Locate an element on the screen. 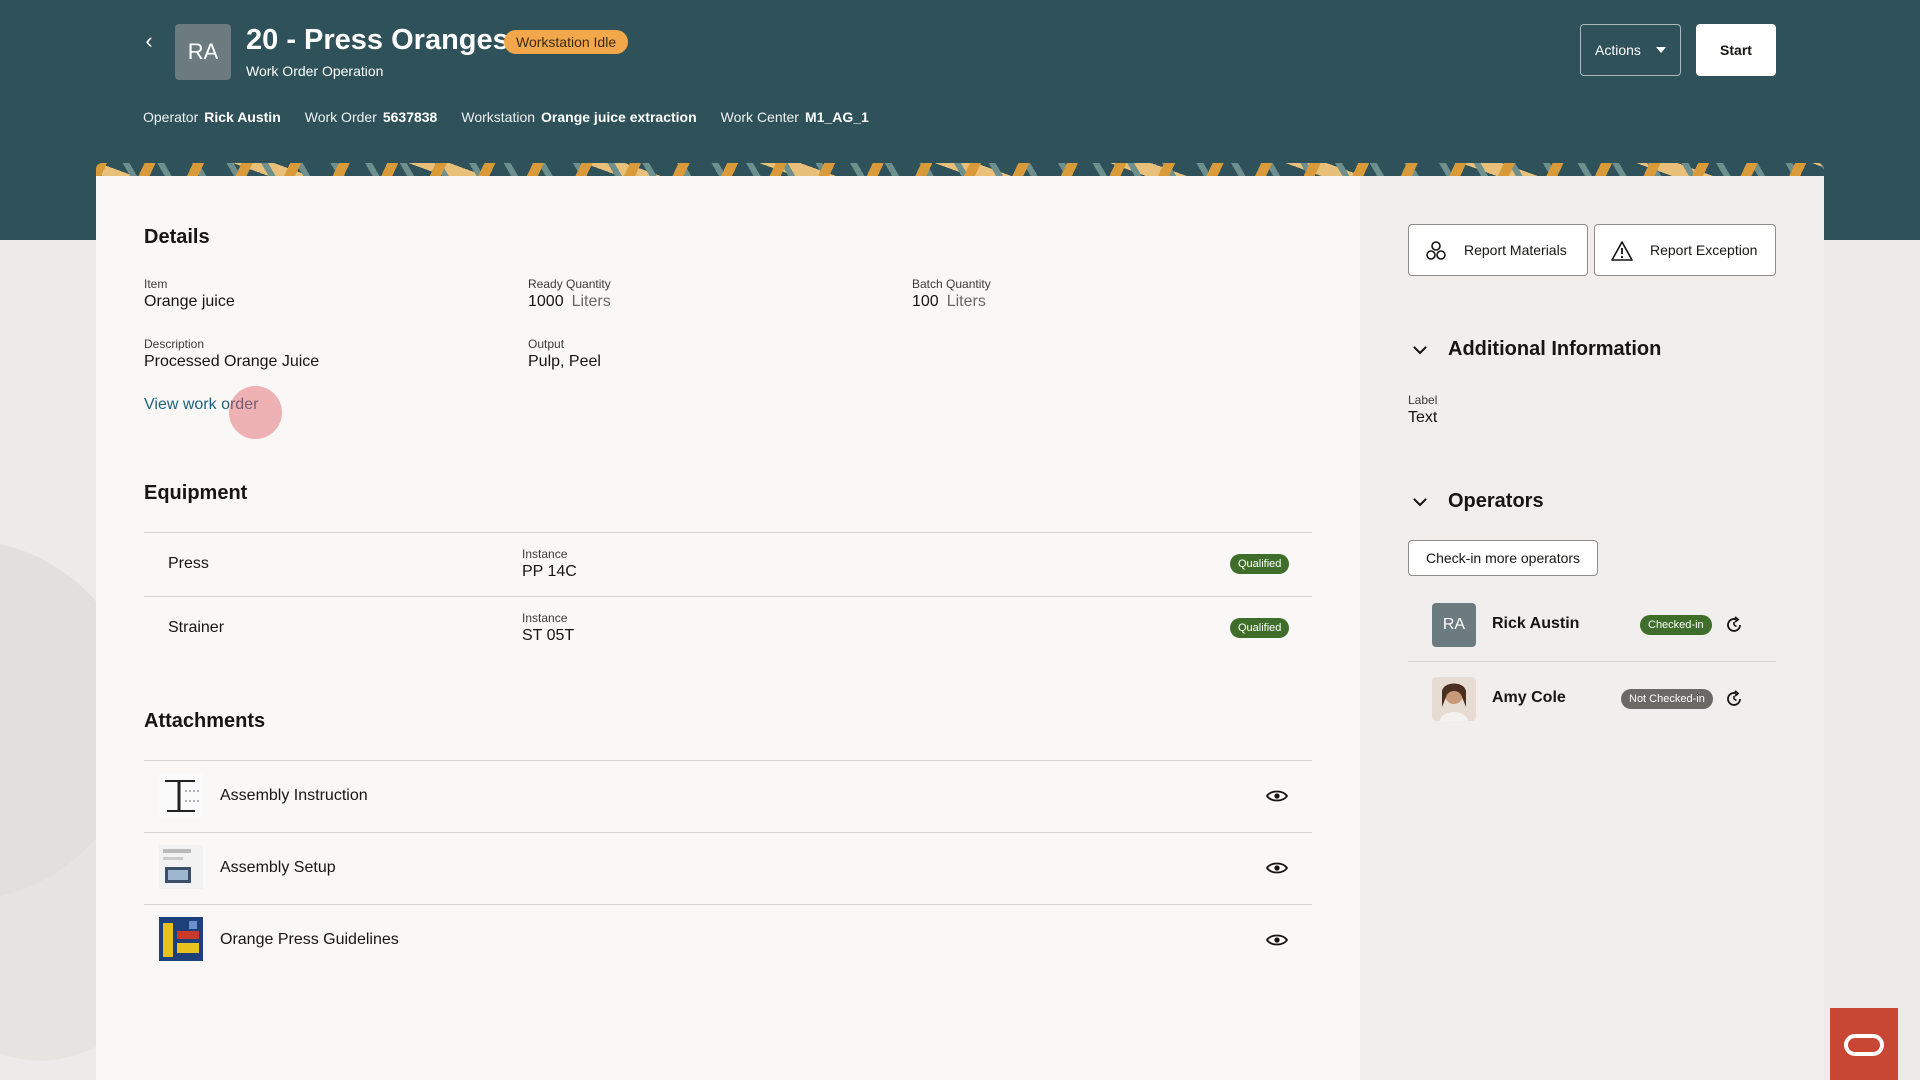 This screenshot has width=1920, height=1080. checked-in-badge: Checked-in is located at coordinates (1676, 625).